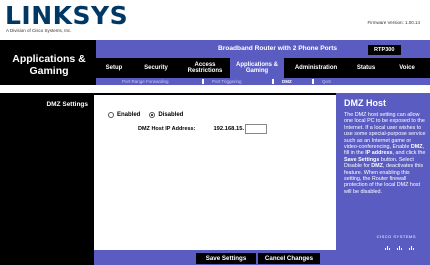 The image size is (430, 265). What do you see at coordinates (145, 81) in the screenshot?
I see `subtab-port-range-forwarding: Port Range Forwarding` at bounding box center [145, 81].